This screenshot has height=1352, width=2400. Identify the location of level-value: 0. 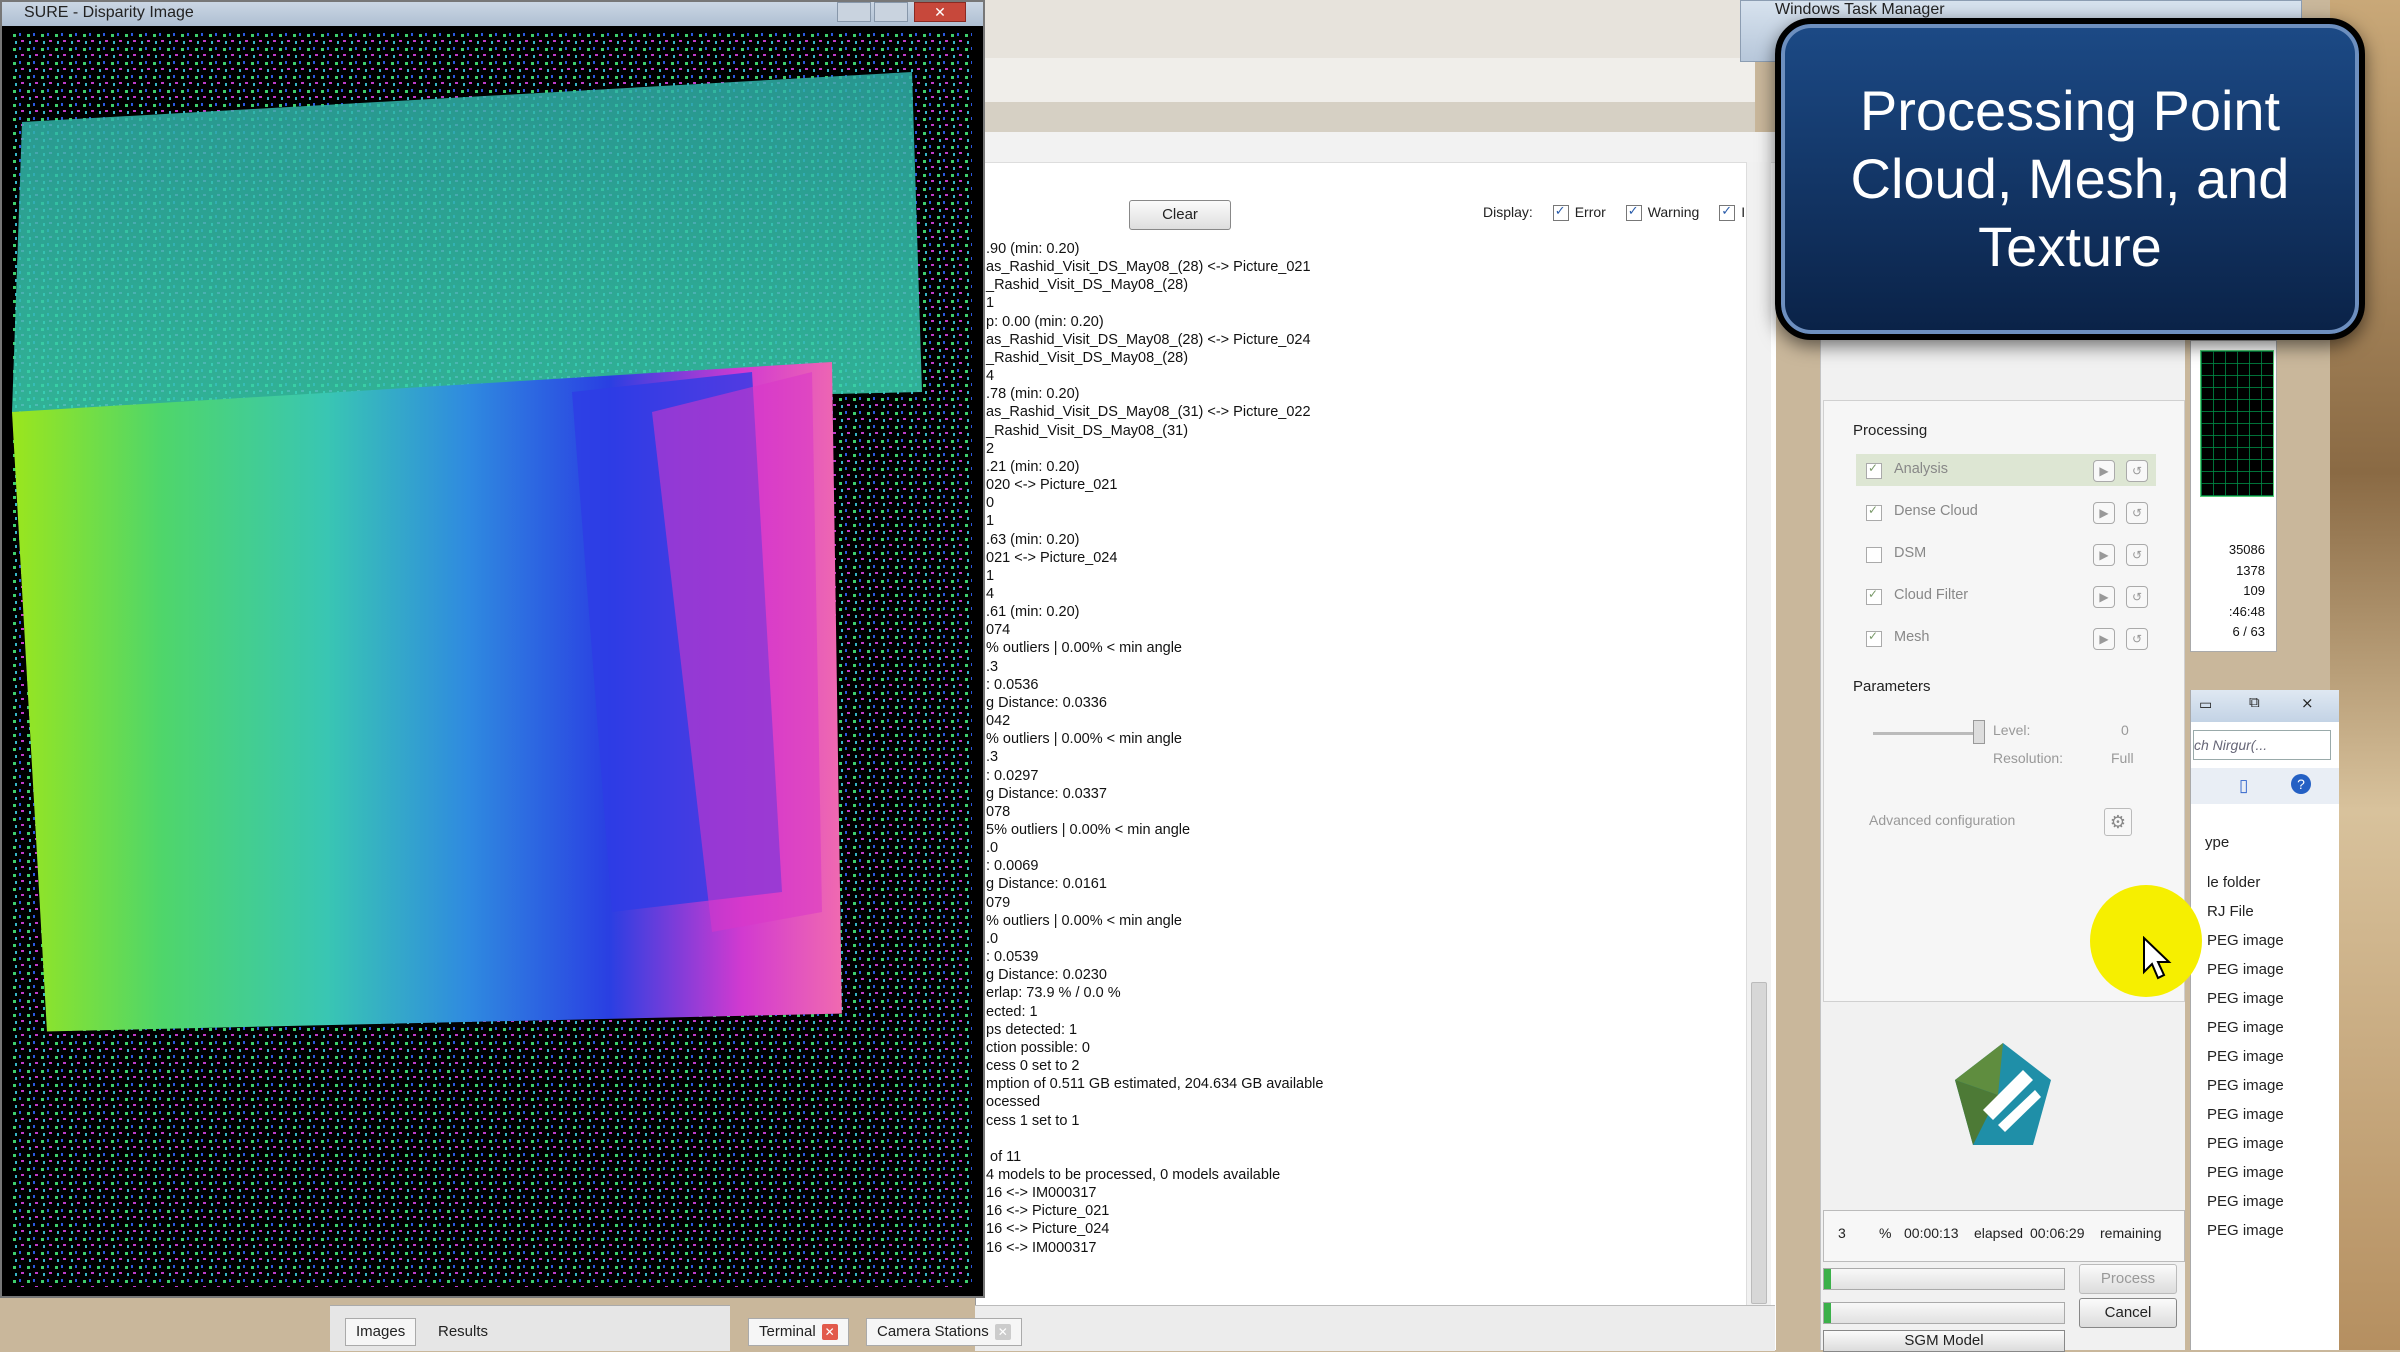
(2125, 730).